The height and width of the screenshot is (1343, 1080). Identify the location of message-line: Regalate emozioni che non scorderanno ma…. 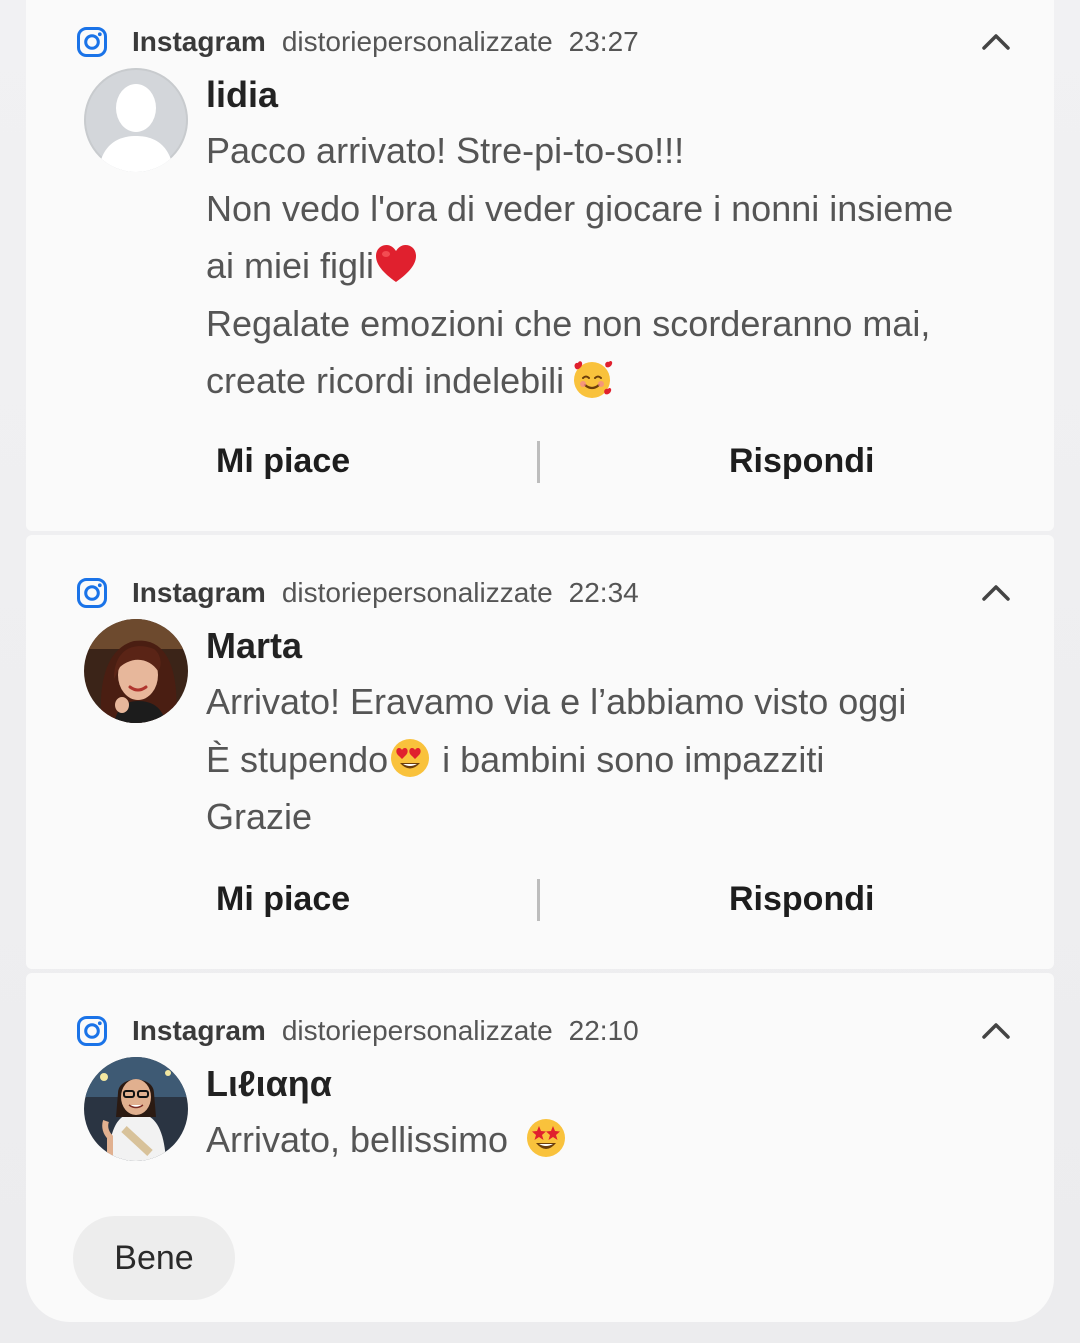
(568, 323).